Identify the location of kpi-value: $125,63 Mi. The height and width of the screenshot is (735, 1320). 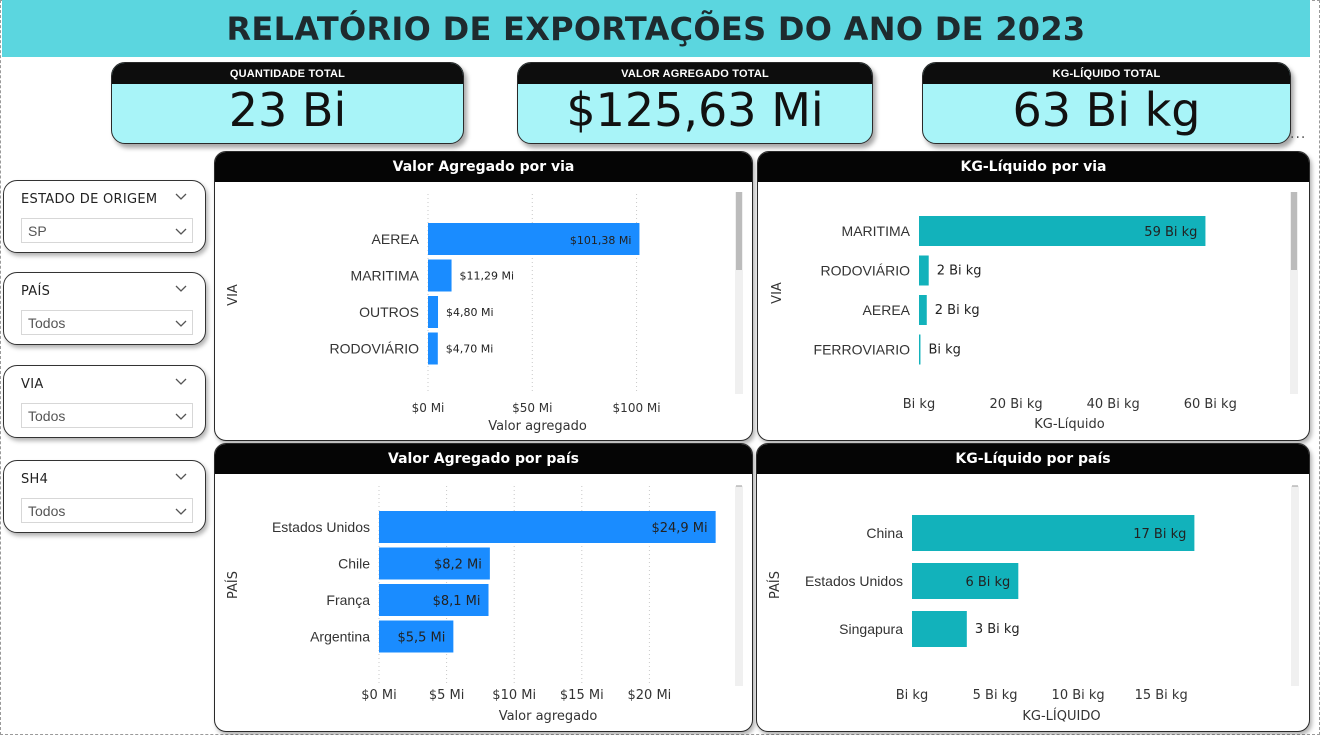
(695, 110).